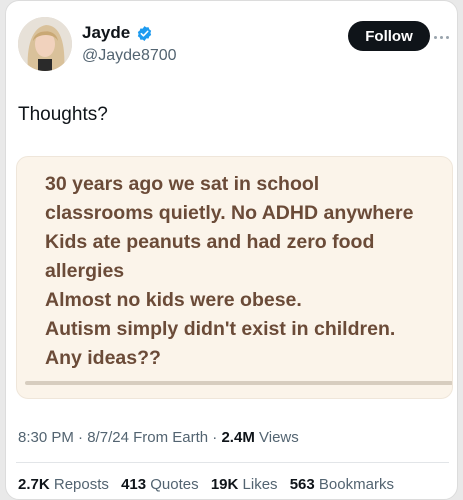  I want to click on bookmarks-count: 563, so click(302, 484).